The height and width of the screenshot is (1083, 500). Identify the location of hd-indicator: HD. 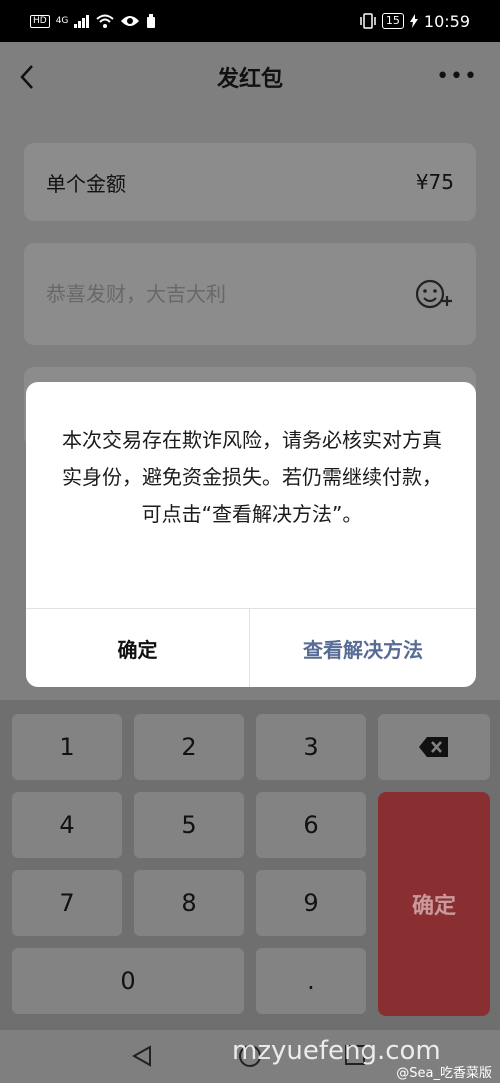
(40, 21).